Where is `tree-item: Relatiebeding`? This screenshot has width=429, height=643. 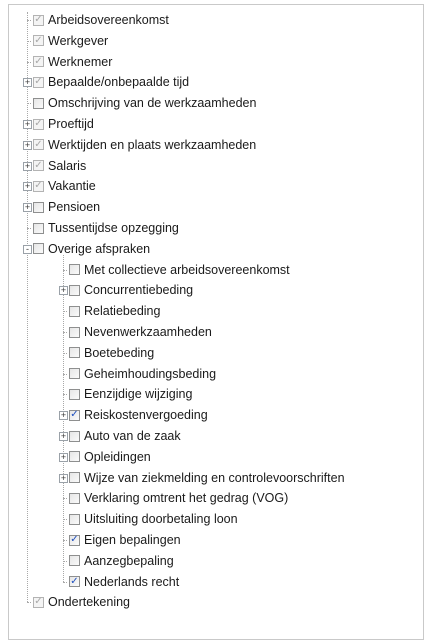 tree-item: Relatiebeding is located at coordinates (114, 311).